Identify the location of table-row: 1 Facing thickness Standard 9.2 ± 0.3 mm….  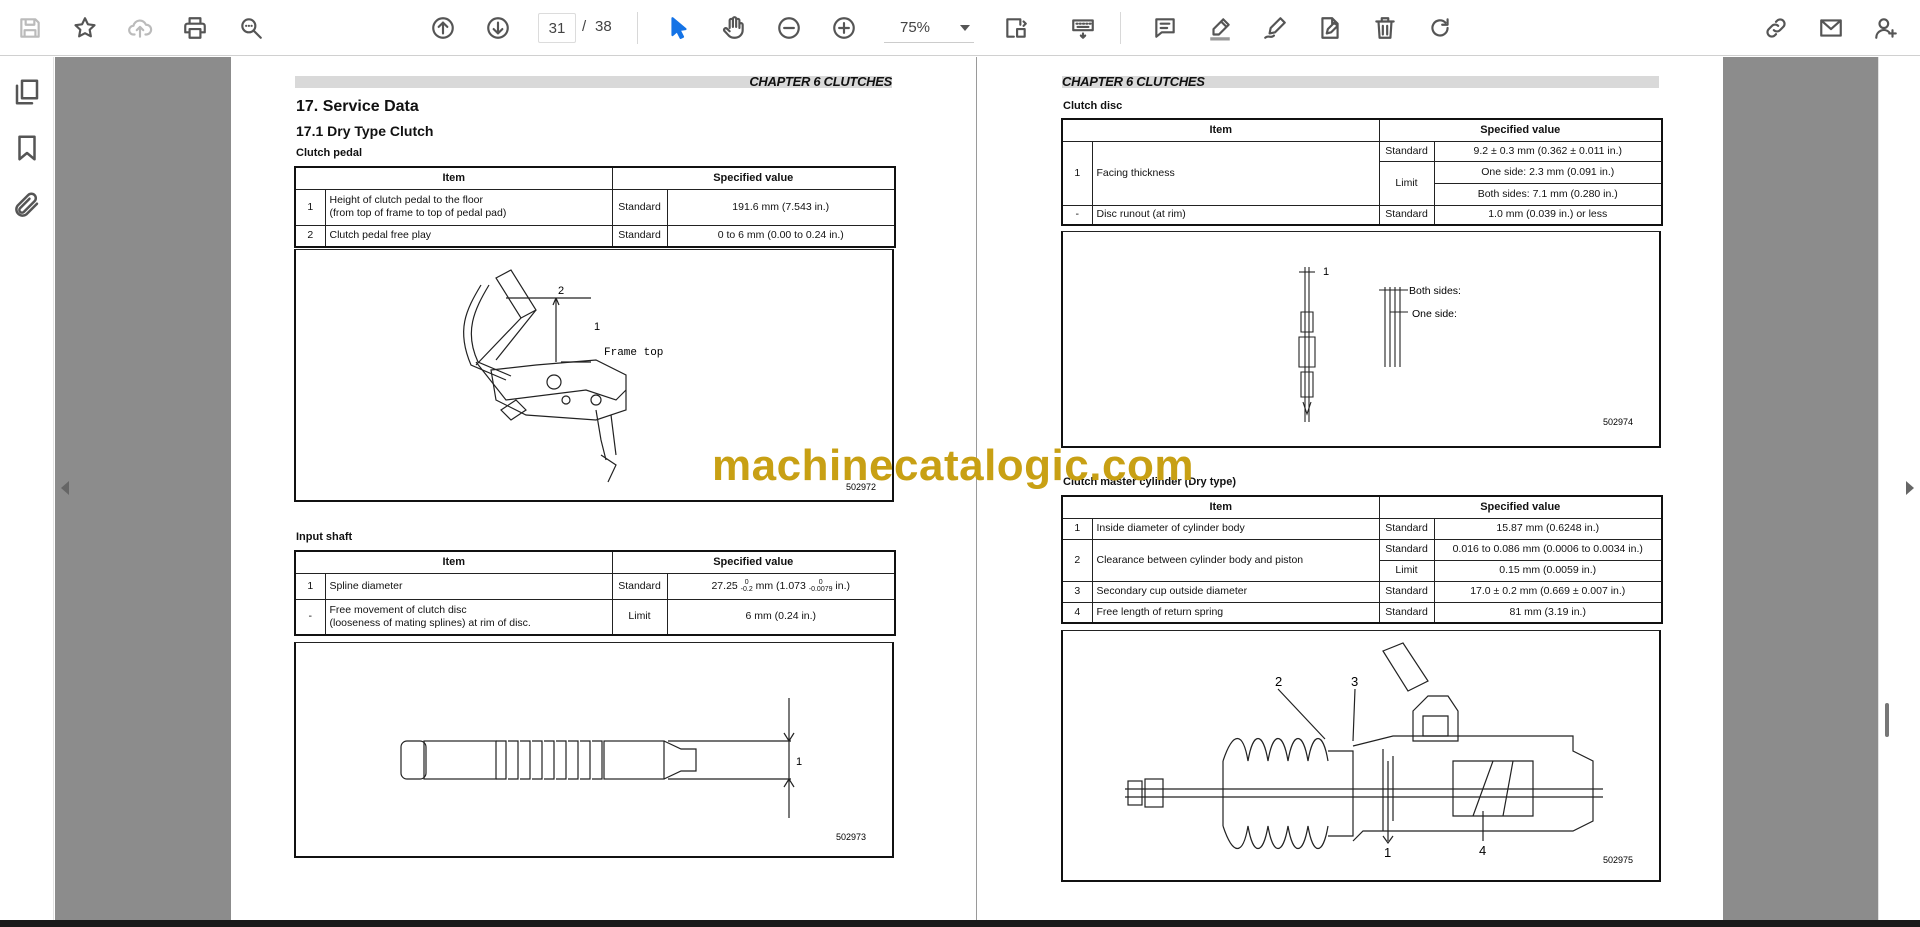
(1362, 173).